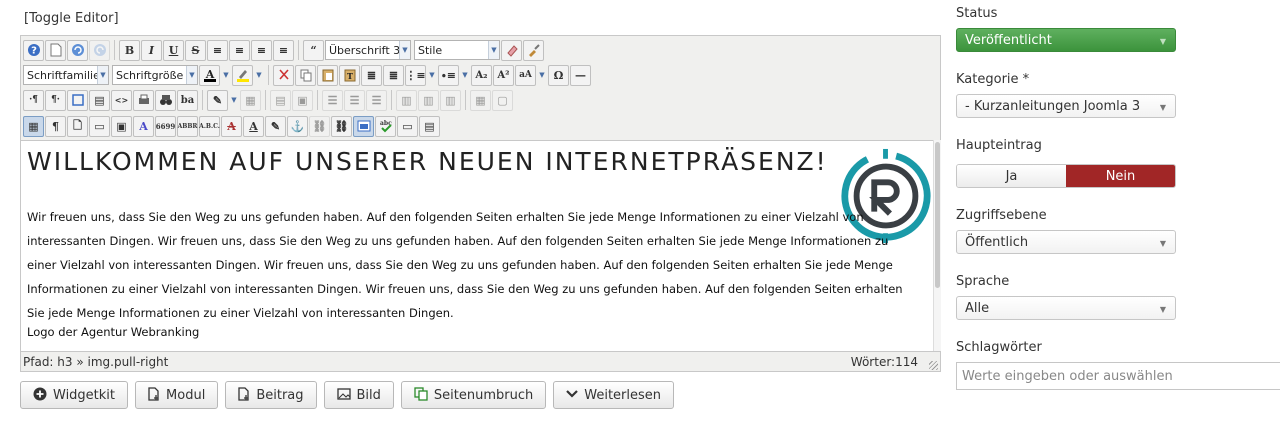 The width and height of the screenshot is (1280, 422). What do you see at coordinates (187, 126) in the screenshot?
I see `abbr-icon: ABBR` at bounding box center [187, 126].